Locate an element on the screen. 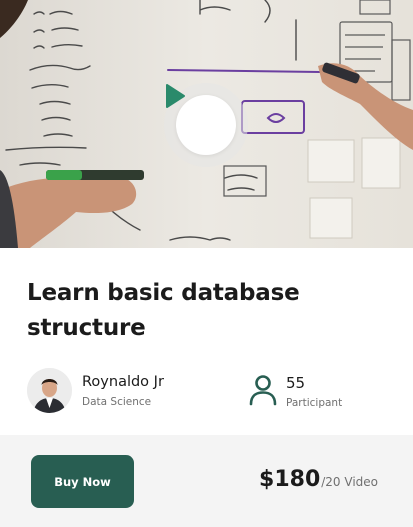 Image resolution: width=413 pixels, height=527 pixels. participants-label: Participant is located at coordinates (314, 403).